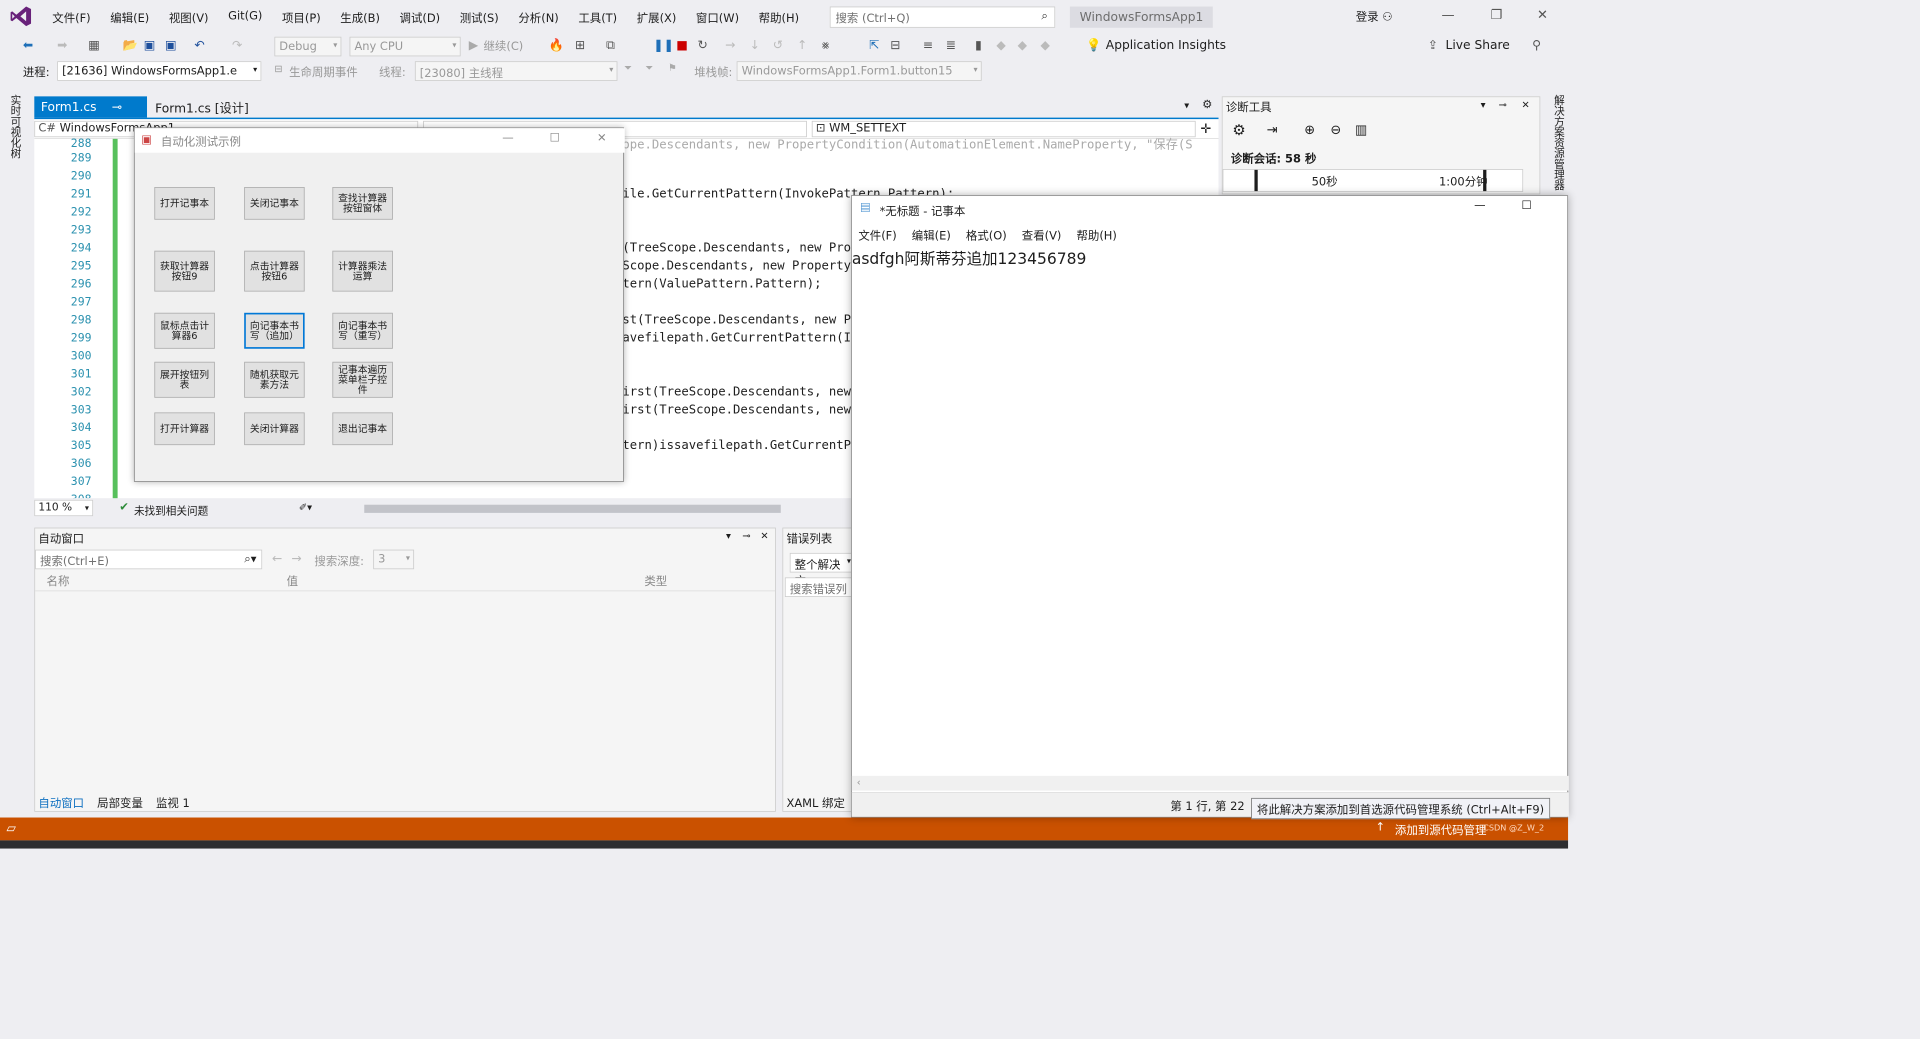 This screenshot has width=1920, height=1039. Describe the element at coordinates (362, 271) in the screenshot. I see `calc-multiply-button: 计算器乘法运算` at that location.